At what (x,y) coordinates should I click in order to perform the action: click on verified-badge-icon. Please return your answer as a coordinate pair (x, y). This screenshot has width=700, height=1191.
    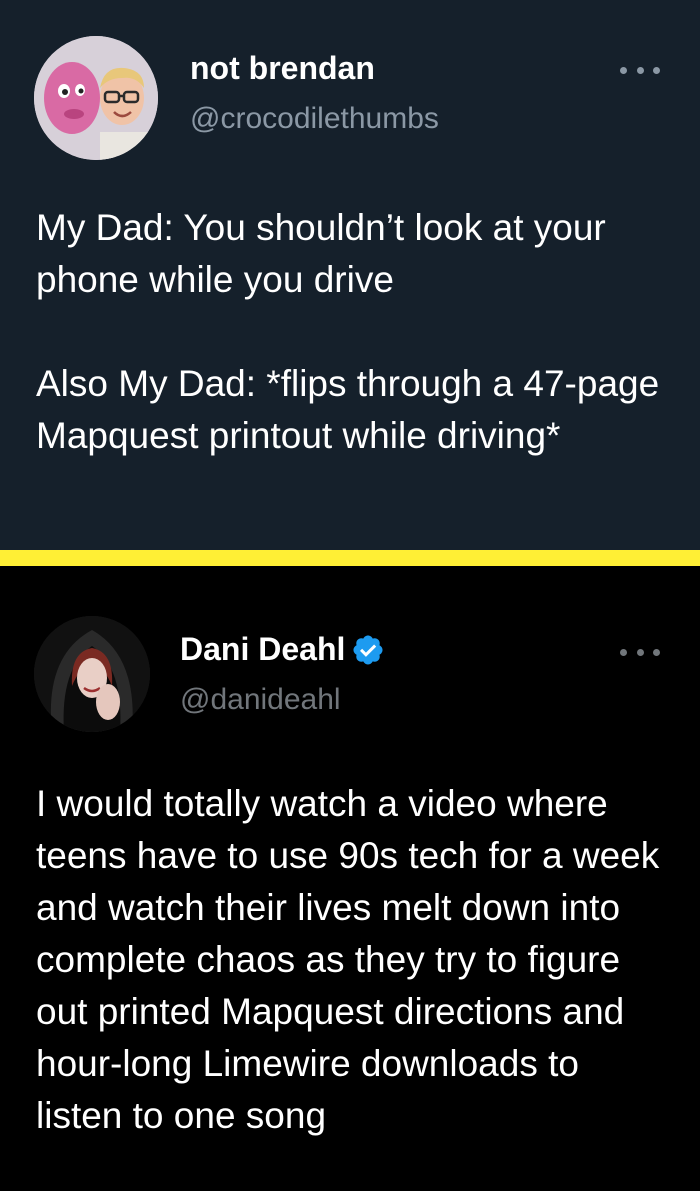
    Looking at the image, I should click on (368, 649).